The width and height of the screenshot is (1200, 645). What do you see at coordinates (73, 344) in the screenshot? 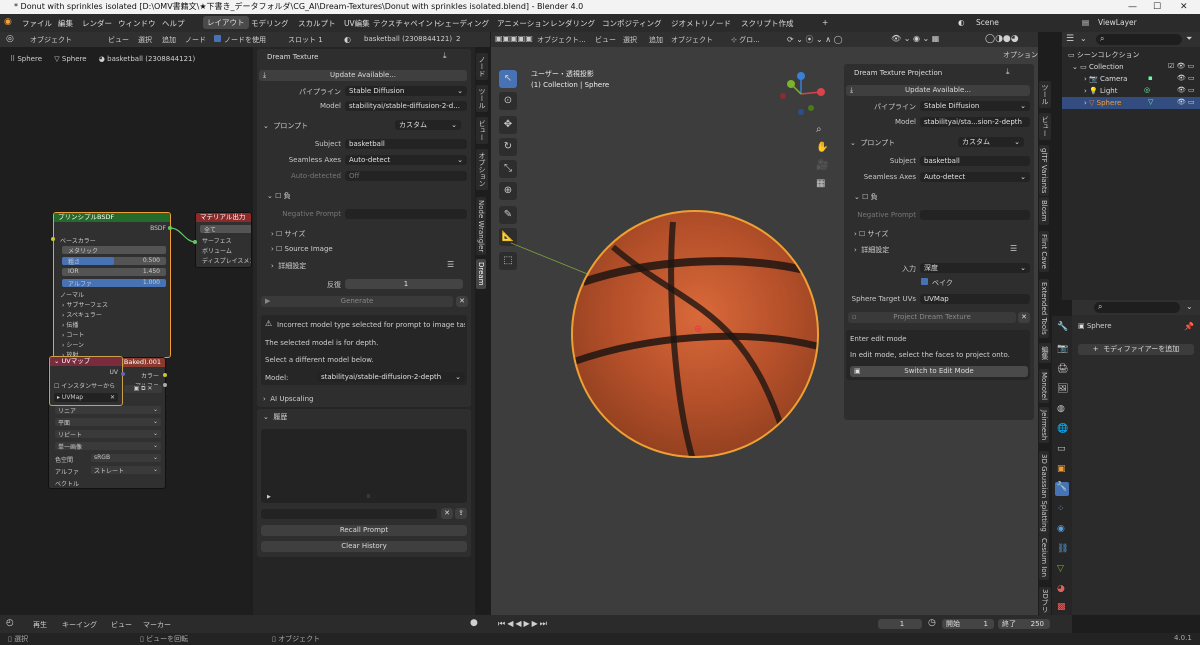
I see `sheen-panel: › シーン` at bounding box center [73, 344].